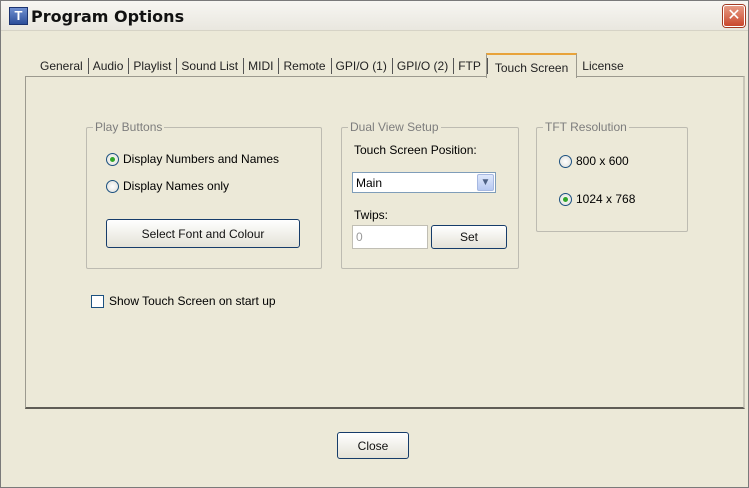 This screenshot has width=749, height=488. What do you see at coordinates (192, 301) in the screenshot?
I see `show-touch-screen-startup-label: Show Touch Screen on start up` at bounding box center [192, 301].